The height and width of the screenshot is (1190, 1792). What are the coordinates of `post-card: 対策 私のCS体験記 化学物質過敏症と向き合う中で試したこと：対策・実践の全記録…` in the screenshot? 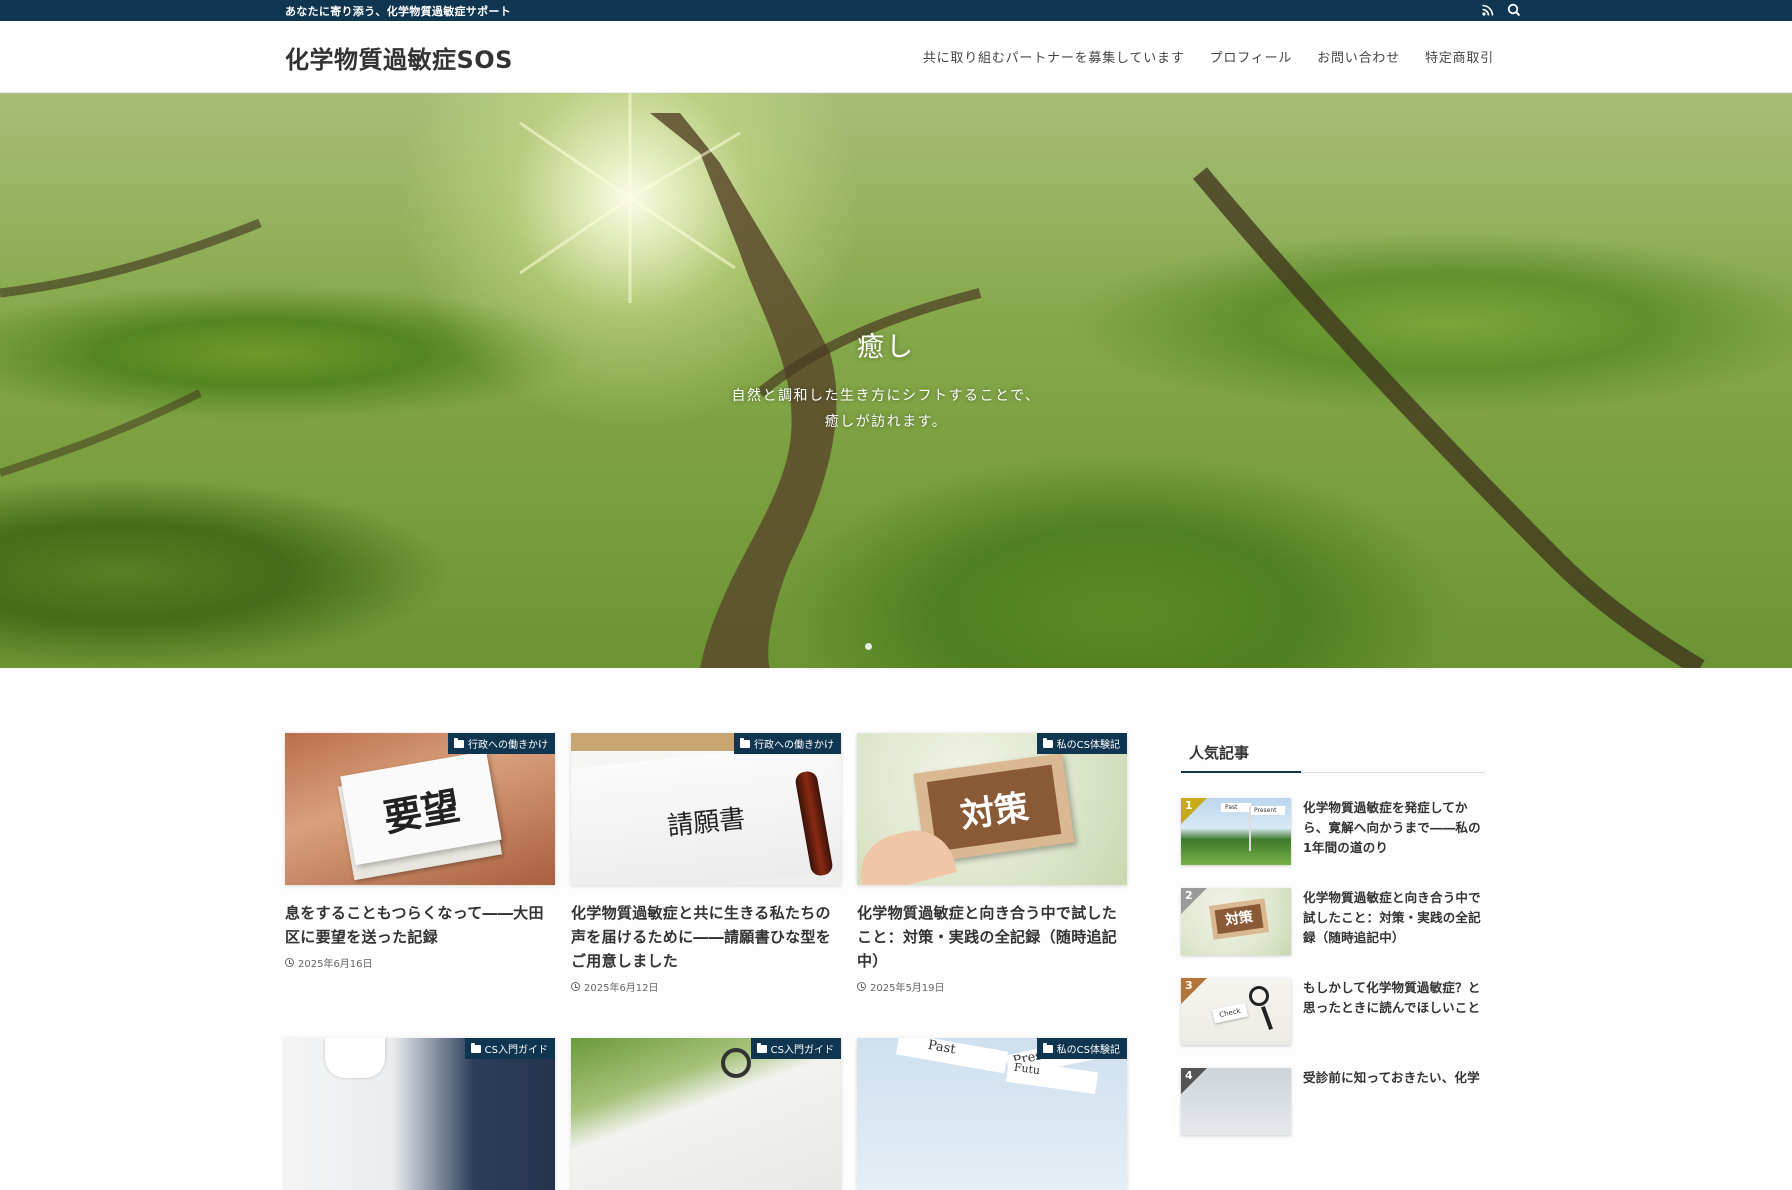 It's located at (992, 863).